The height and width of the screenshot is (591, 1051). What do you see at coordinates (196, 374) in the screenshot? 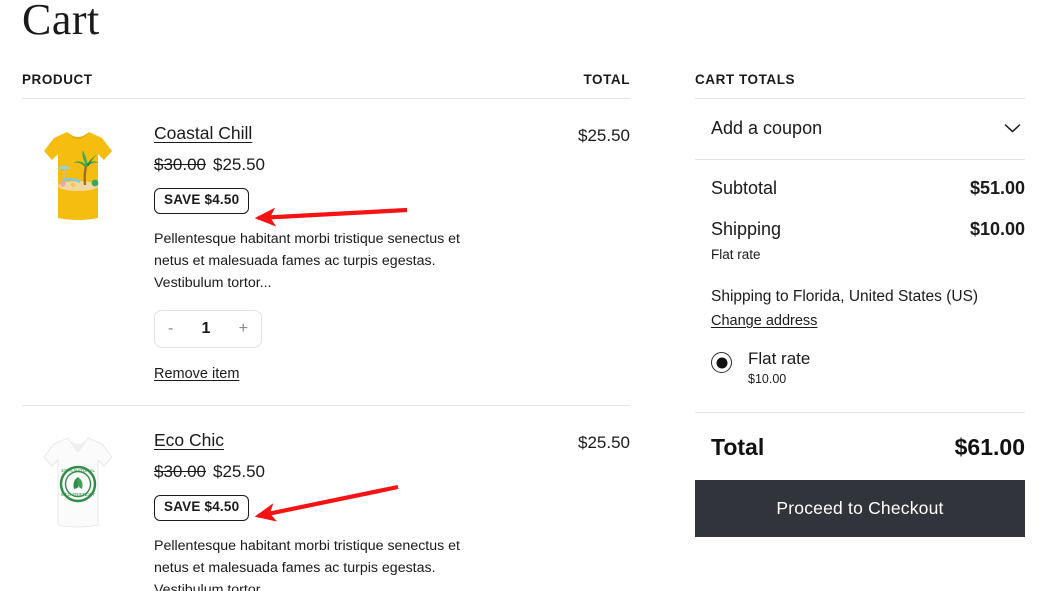
I see `remove-item-link: Remove item` at bounding box center [196, 374].